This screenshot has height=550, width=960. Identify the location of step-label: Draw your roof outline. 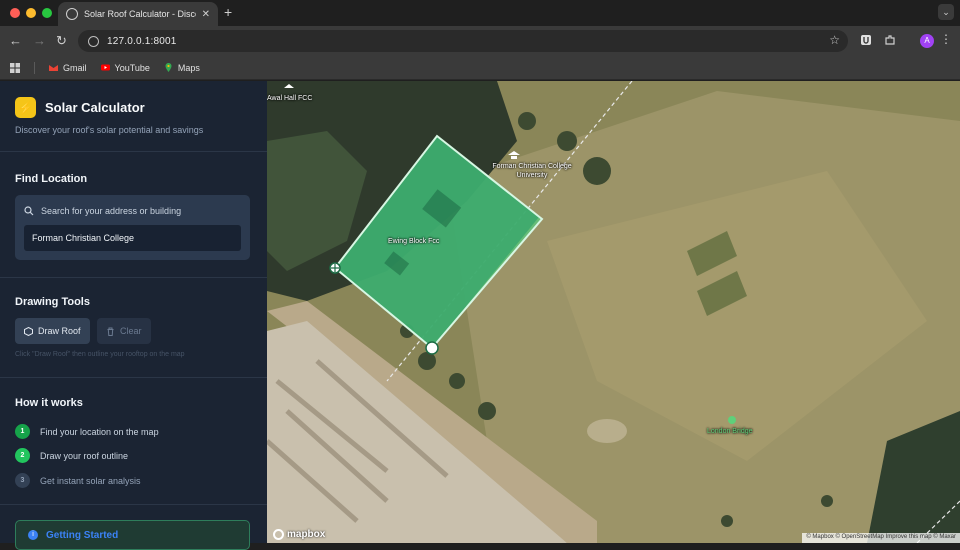
(84, 455).